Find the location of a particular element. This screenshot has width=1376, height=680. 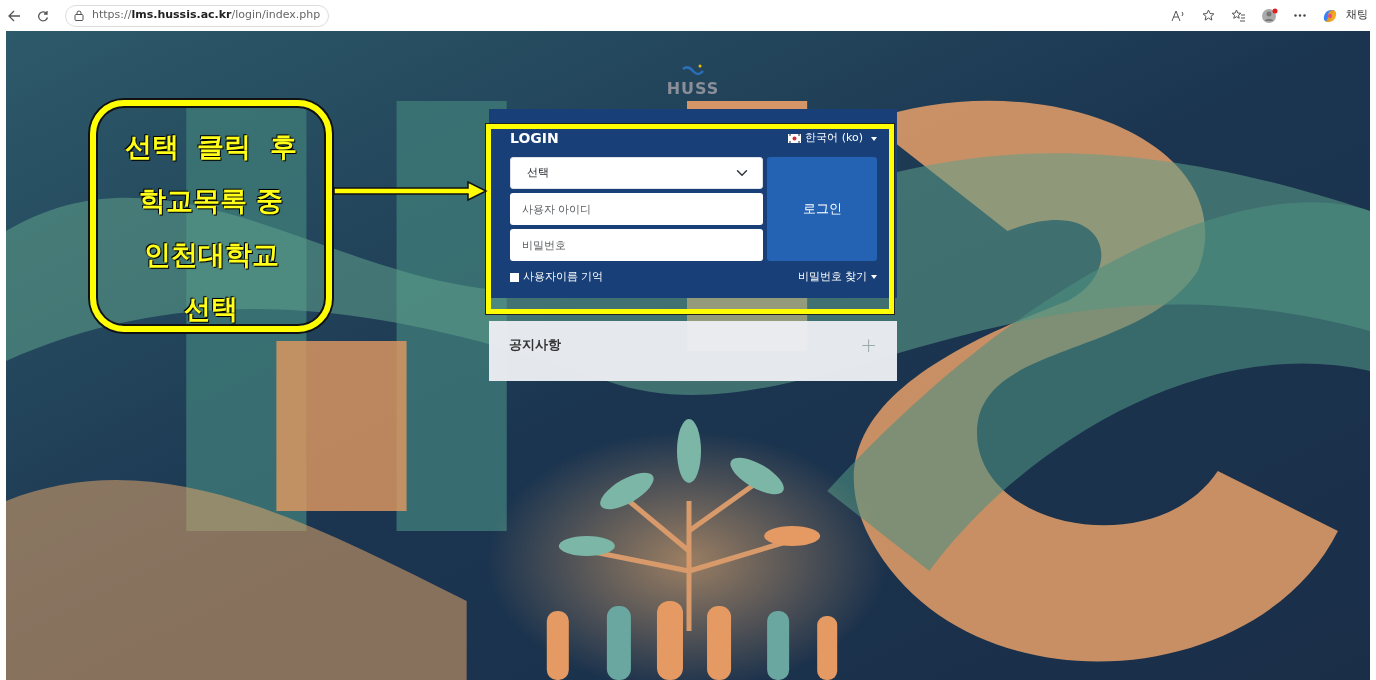

lock-icon is located at coordinates (79, 15).